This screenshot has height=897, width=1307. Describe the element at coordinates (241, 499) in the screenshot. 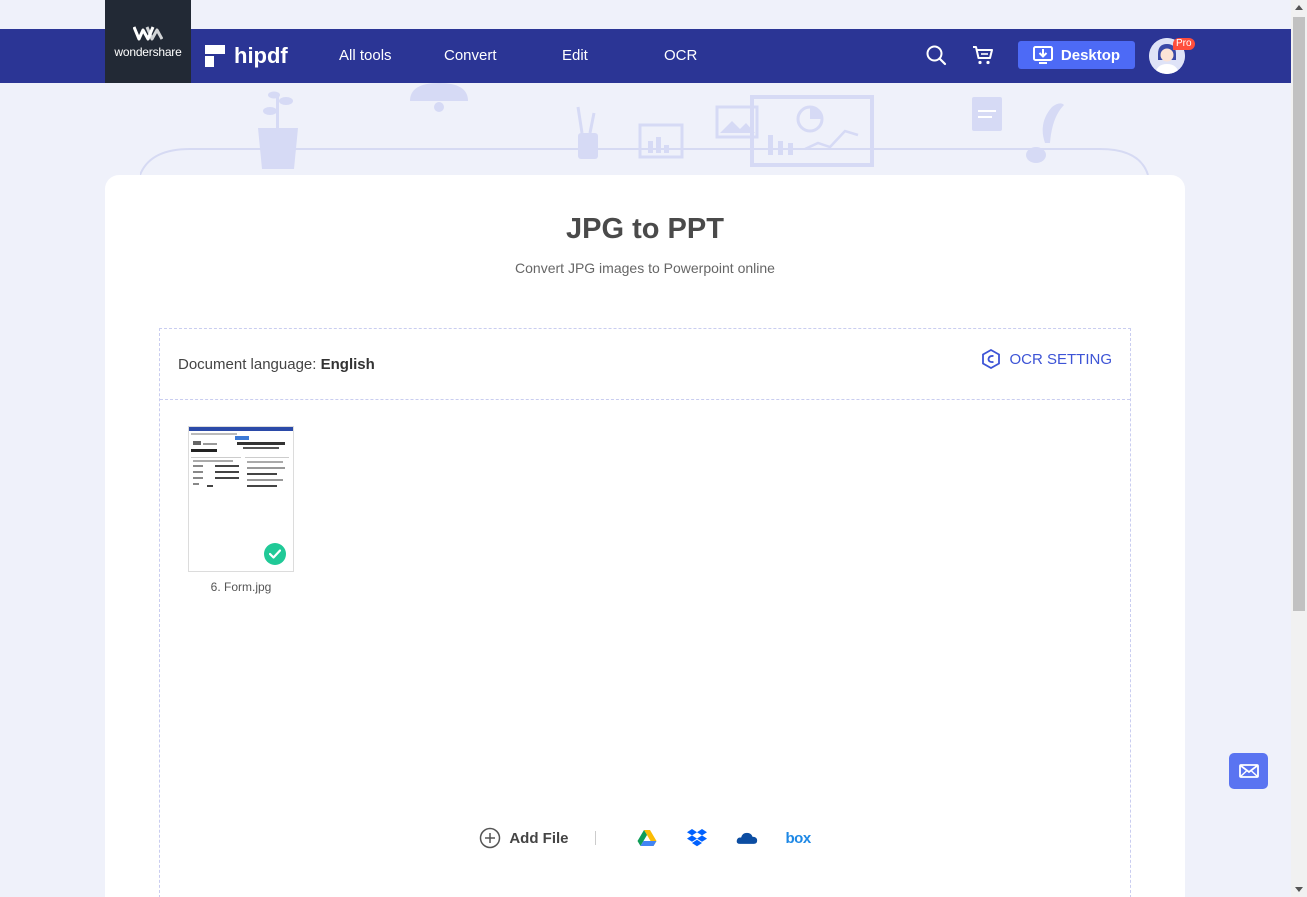

I see `file-thumbnail-card` at that location.